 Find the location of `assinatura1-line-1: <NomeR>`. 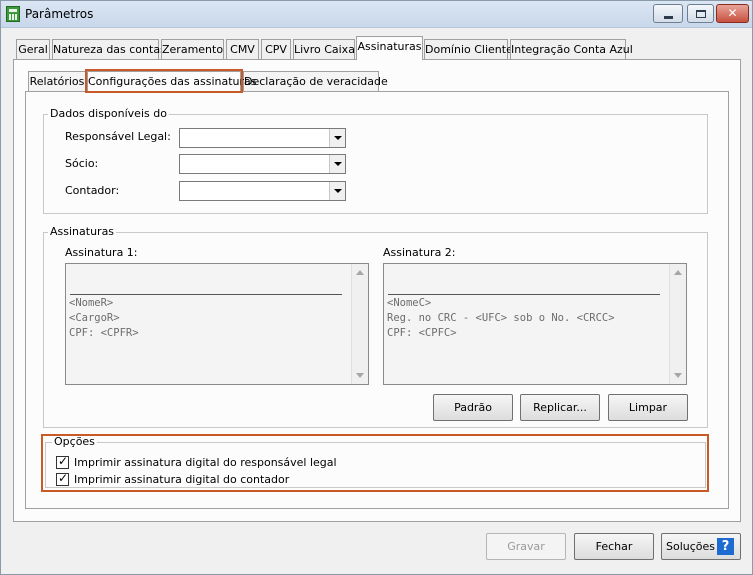

assinatura1-line-1: <NomeR> is located at coordinates (91, 303).